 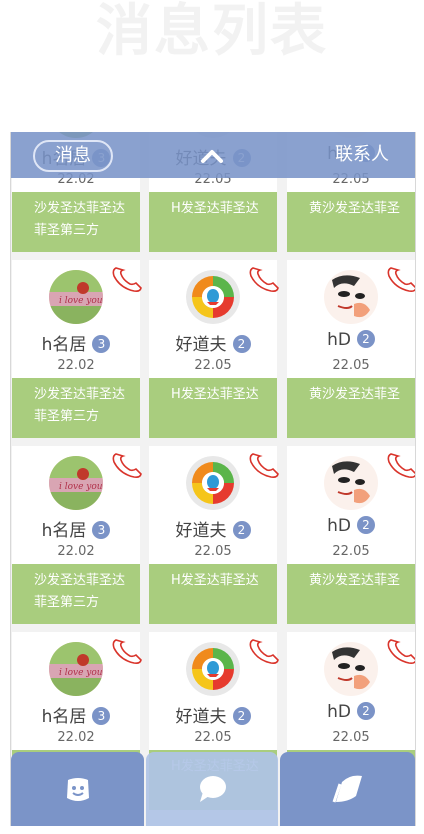 What do you see at coordinates (212, 32) in the screenshot?
I see `page-title: 消息列表` at bounding box center [212, 32].